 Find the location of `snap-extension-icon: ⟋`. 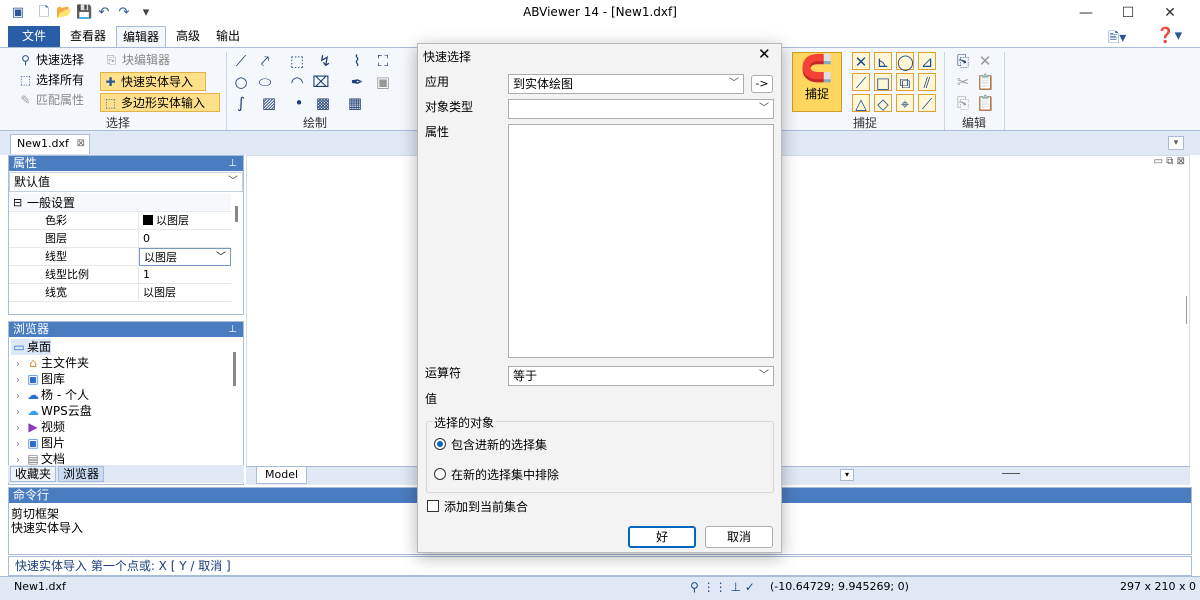

snap-extension-icon: ⟋ is located at coordinates (861, 82).